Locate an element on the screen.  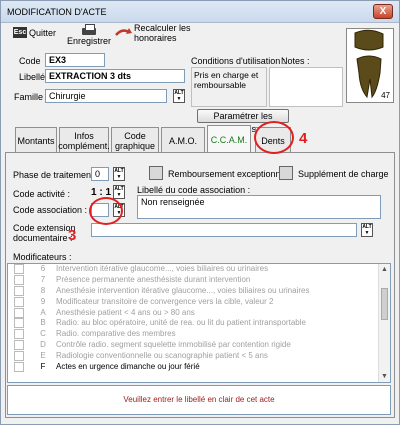
modificateur-code: 9 is located at coordinates (43, 301).